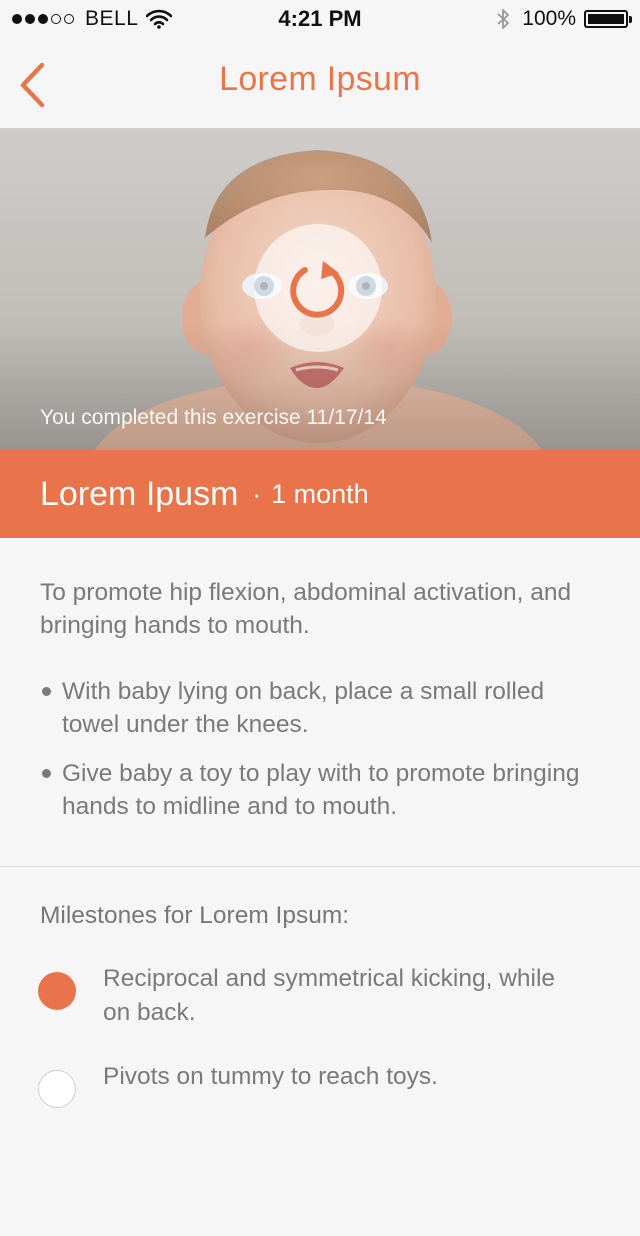  I want to click on bluetooth-icon, so click(503, 19).